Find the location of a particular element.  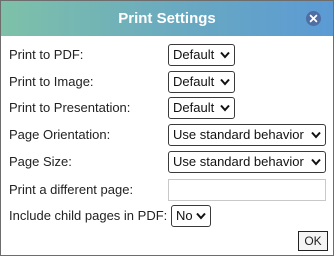

child-pages-select: No is located at coordinates (191, 216).